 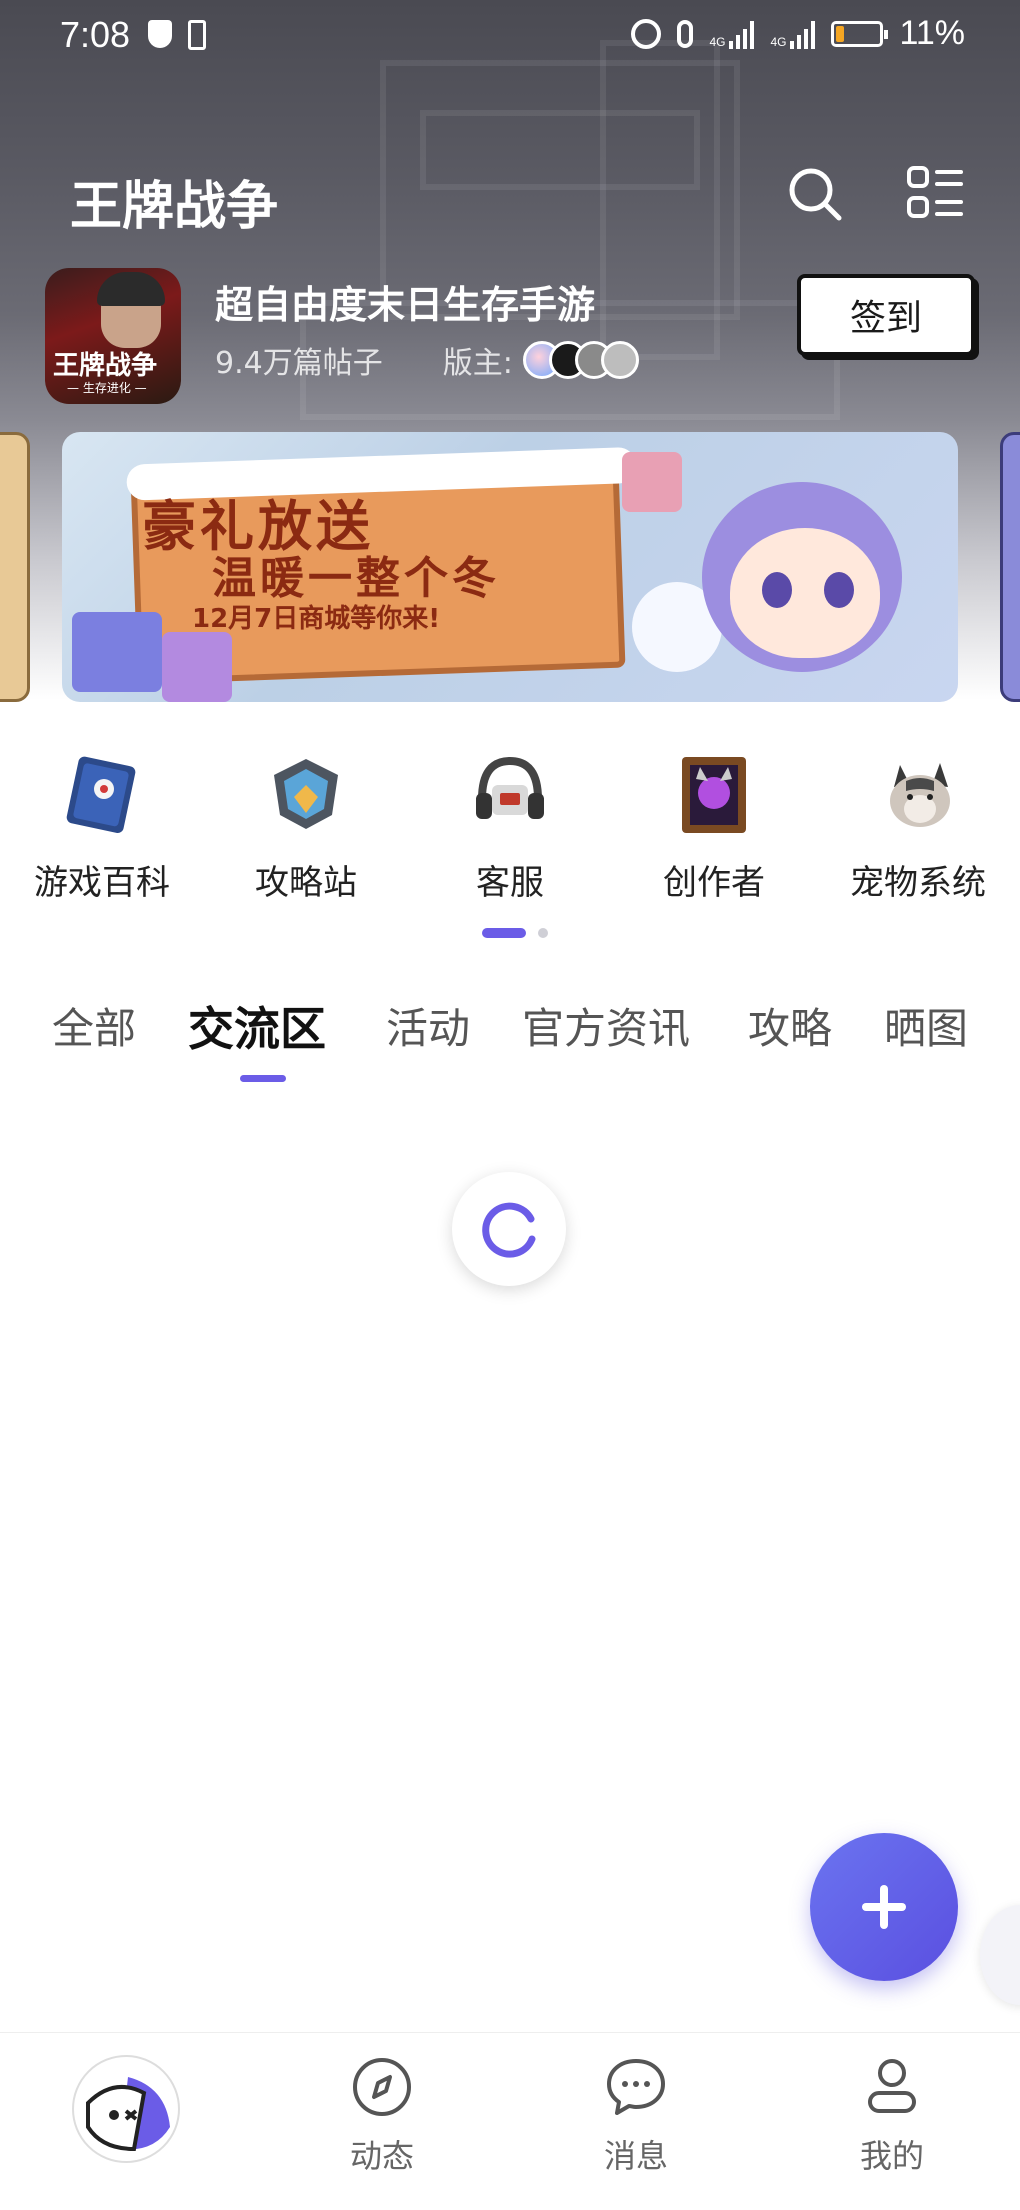 I want to click on grid-menu-icon, so click(x=935, y=192).